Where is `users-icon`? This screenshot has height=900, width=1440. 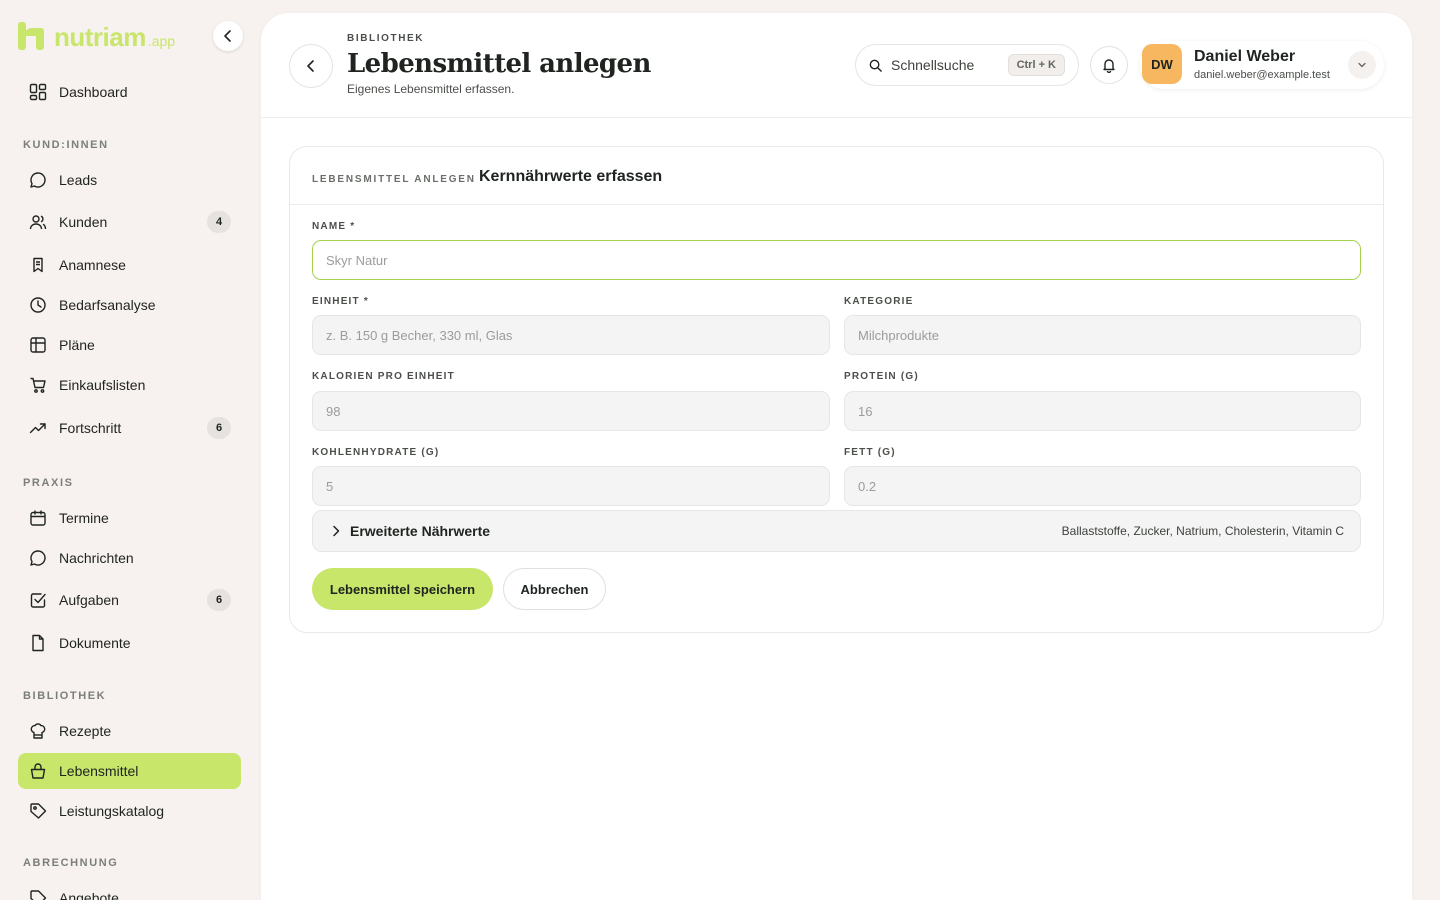 users-icon is located at coordinates (38, 222).